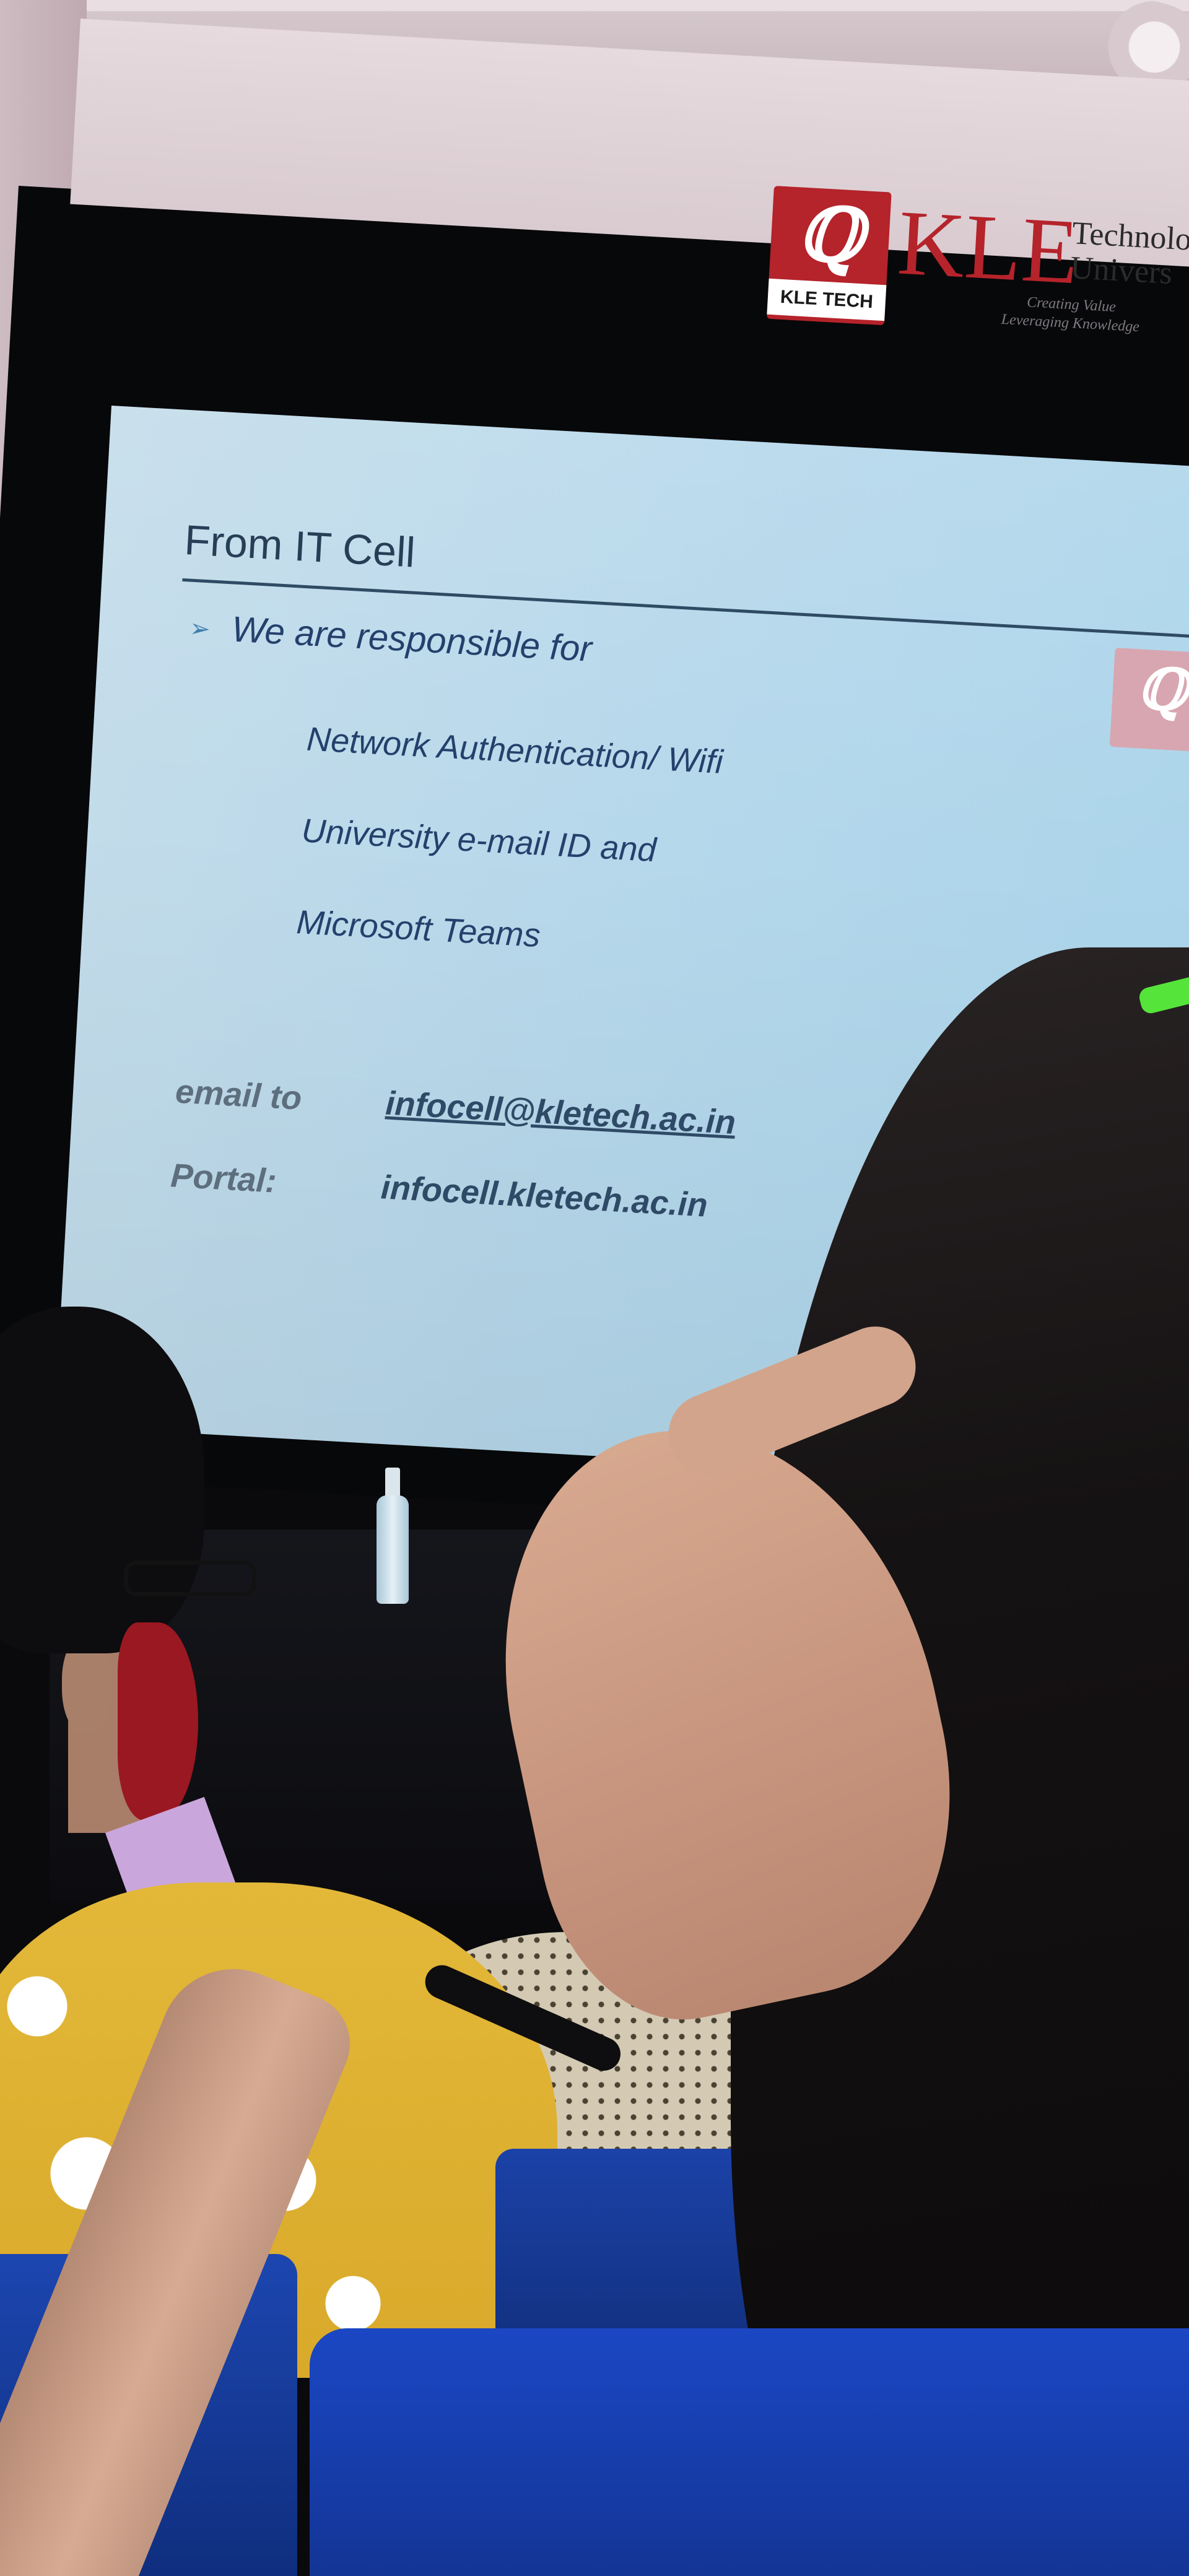 Image resolution: width=1189 pixels, height=2576 pixels. Describe the element at coordinates (594, 5) in the screenshot. I see `ceiling-edge` at that location.